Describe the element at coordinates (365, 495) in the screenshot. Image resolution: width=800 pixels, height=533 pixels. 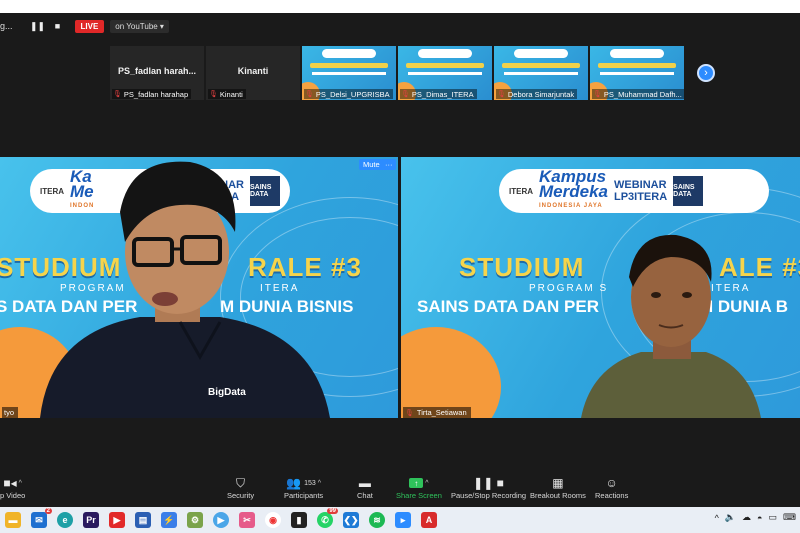
I see `chat-label: Chat` at that location.